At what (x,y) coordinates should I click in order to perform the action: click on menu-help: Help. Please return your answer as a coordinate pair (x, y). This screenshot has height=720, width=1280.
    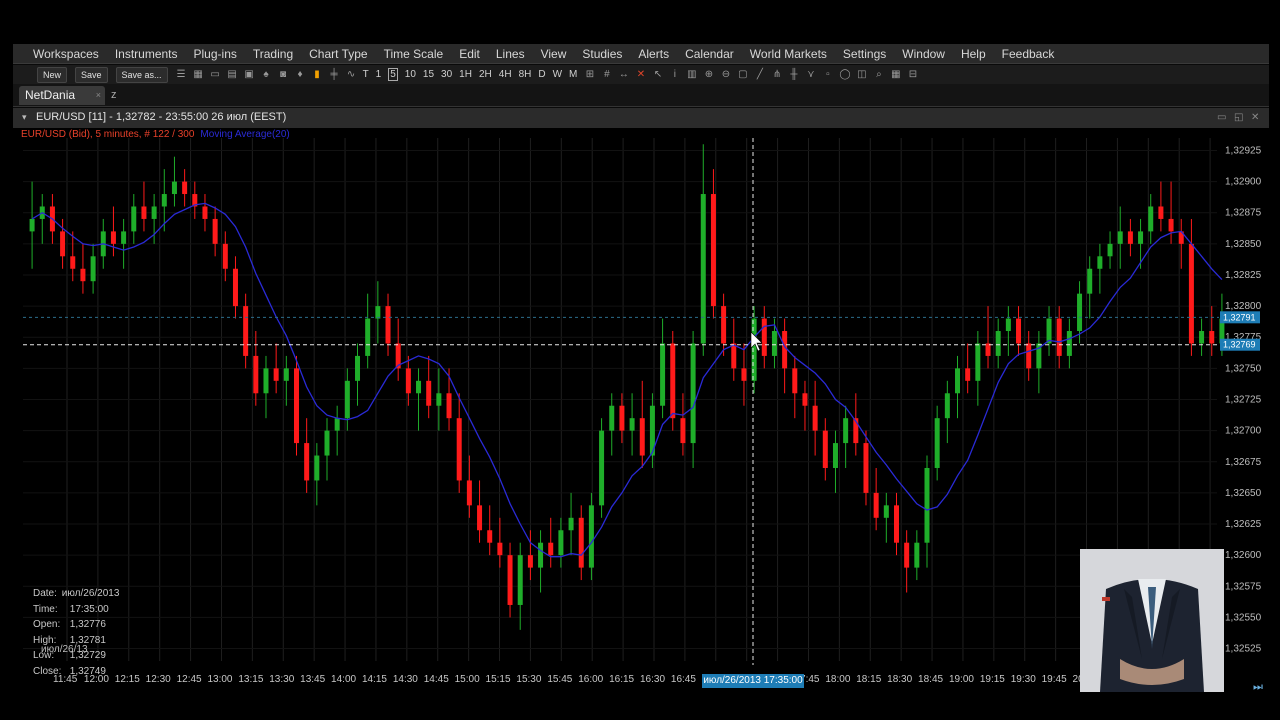
    Looking at the image, I should click on (973, 54).